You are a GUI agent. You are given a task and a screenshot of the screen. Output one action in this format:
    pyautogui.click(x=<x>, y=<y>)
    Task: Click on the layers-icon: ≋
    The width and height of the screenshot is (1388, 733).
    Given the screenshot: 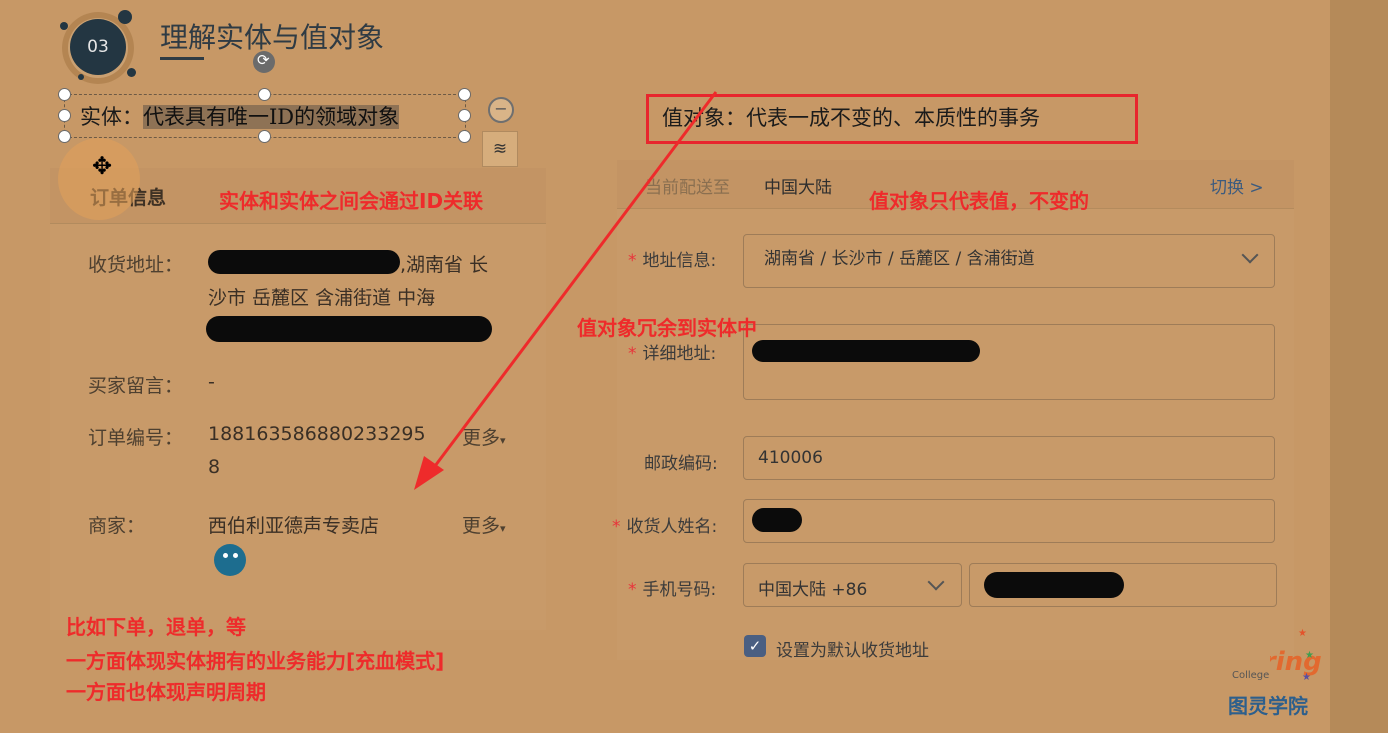 What is the action you would take?
    pyautogui.click(x=500, y=149)
    